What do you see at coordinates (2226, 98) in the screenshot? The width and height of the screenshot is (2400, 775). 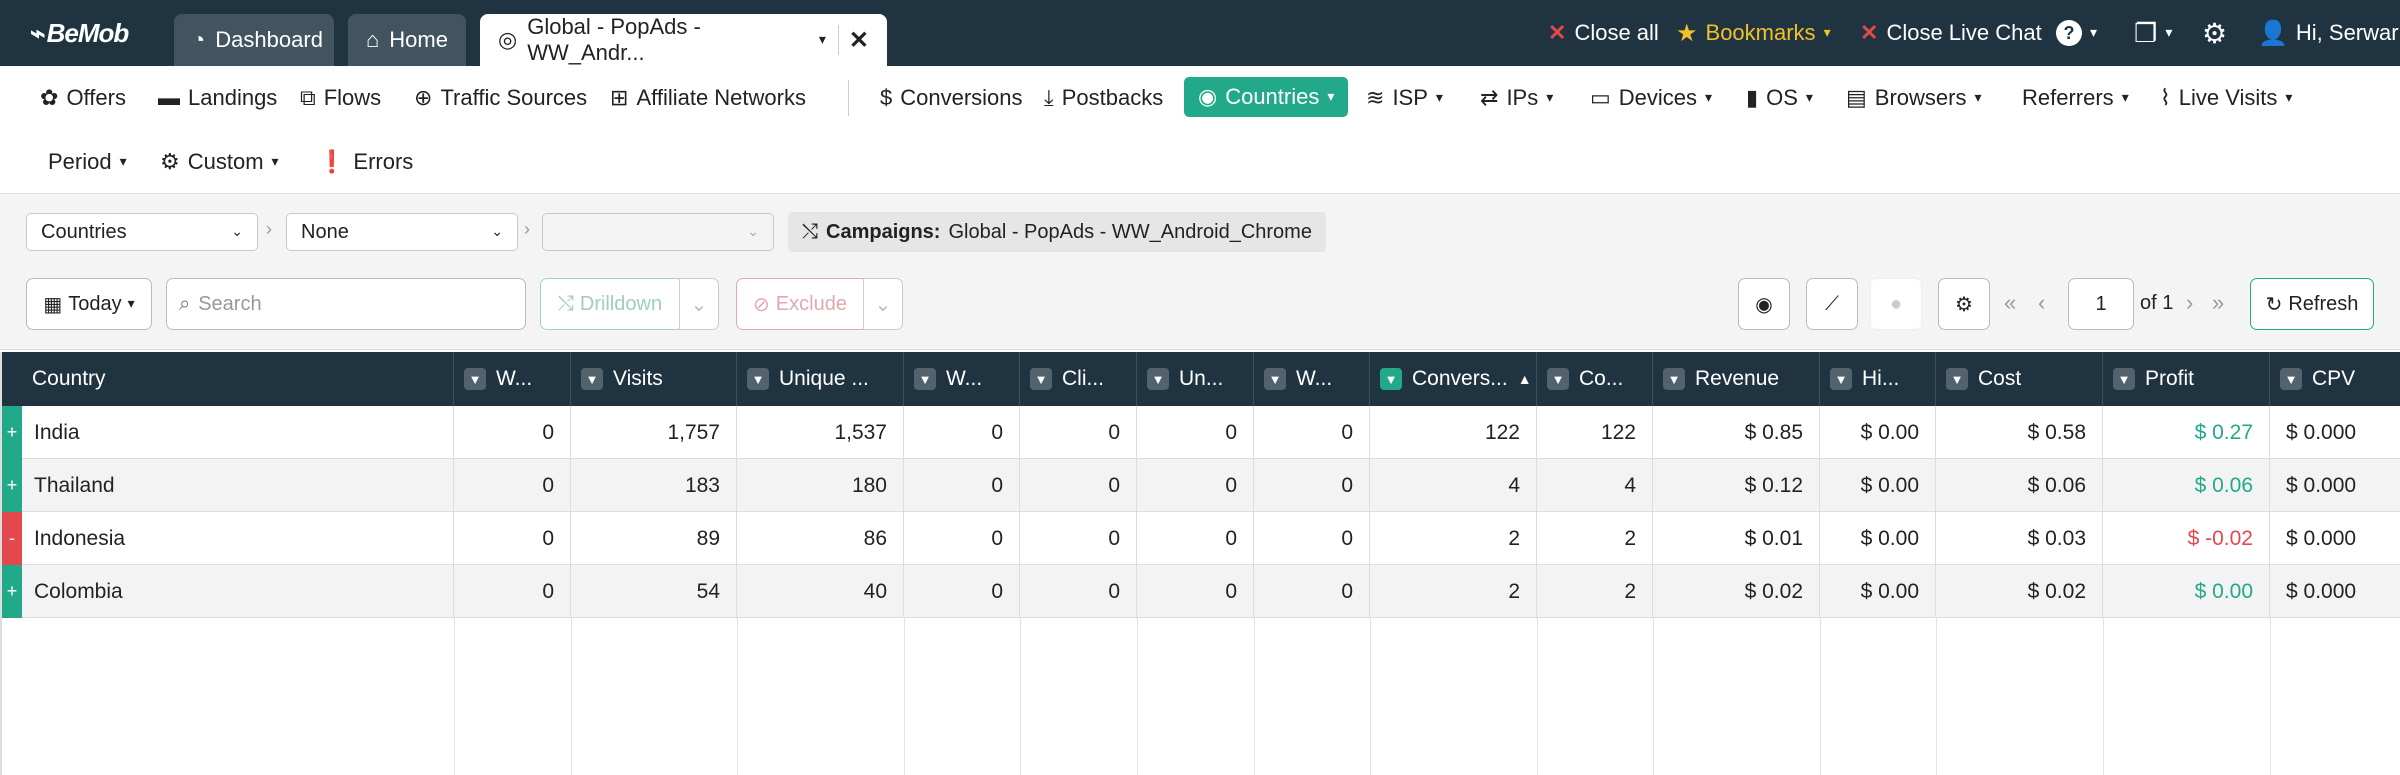 I see `nav-live-visits: ⌇ Live Visits ▾` at bounding box center [2226, 98].